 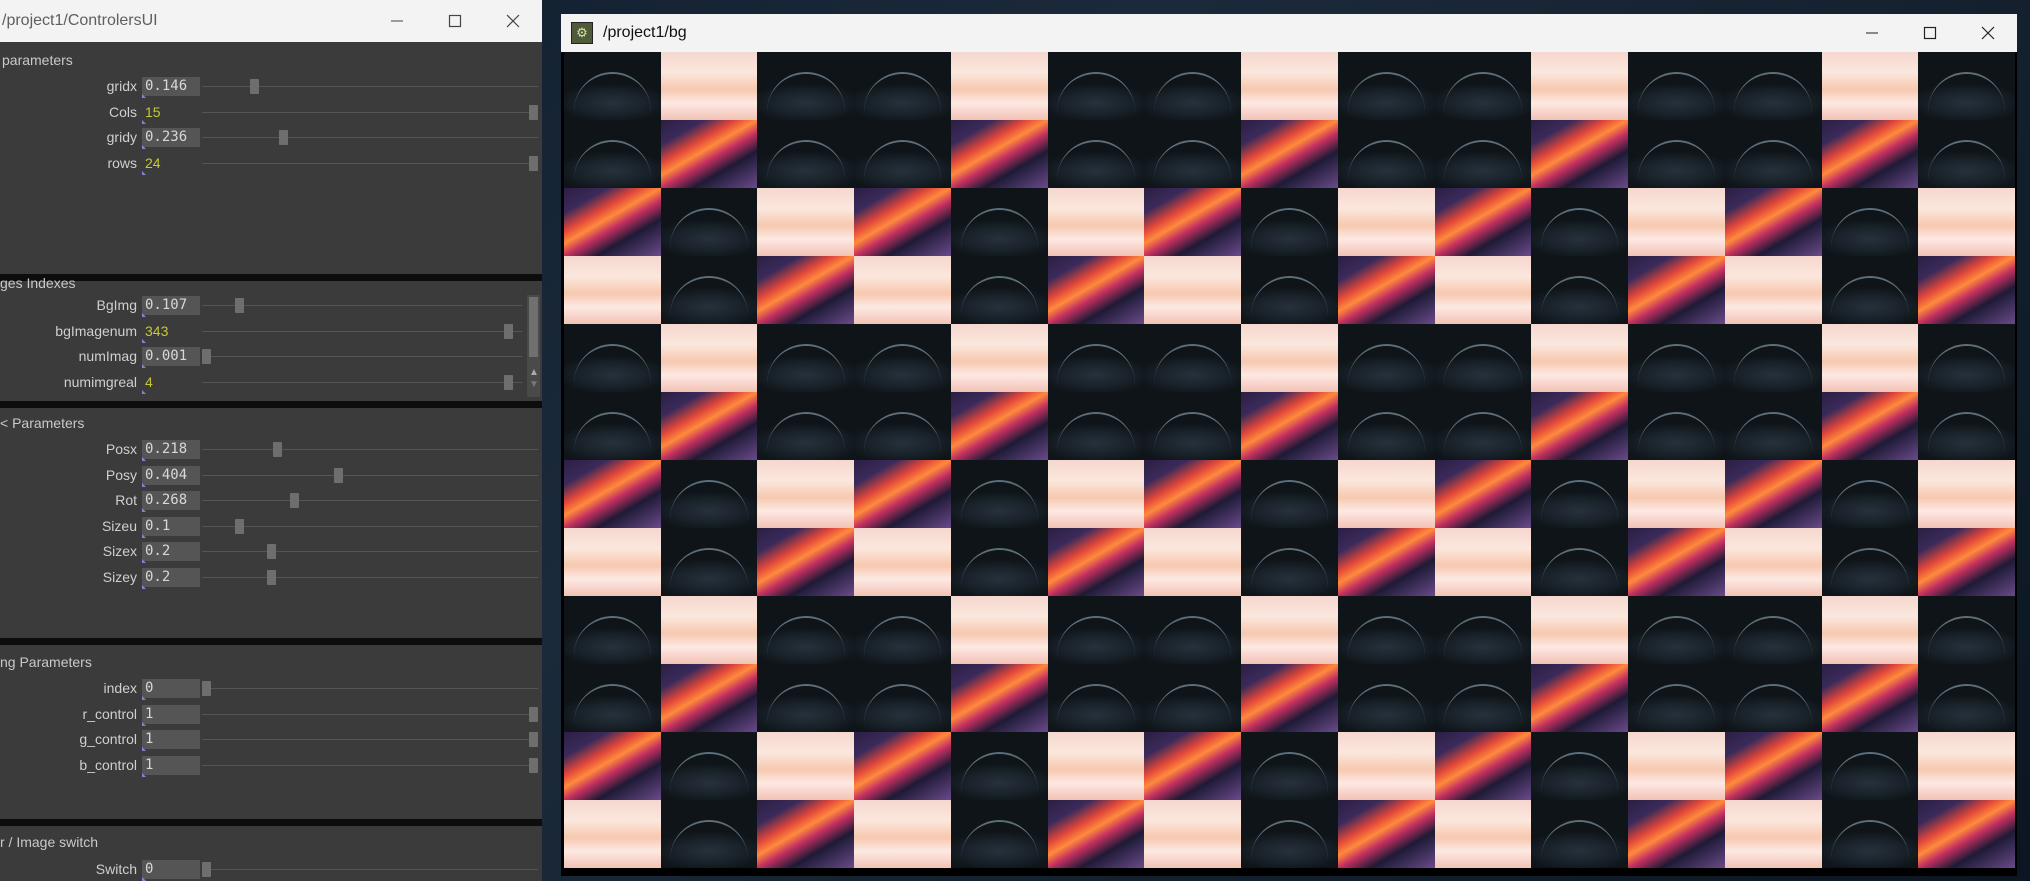 I want to click on param-value-field: 0.404, so click(x=171, y=476).